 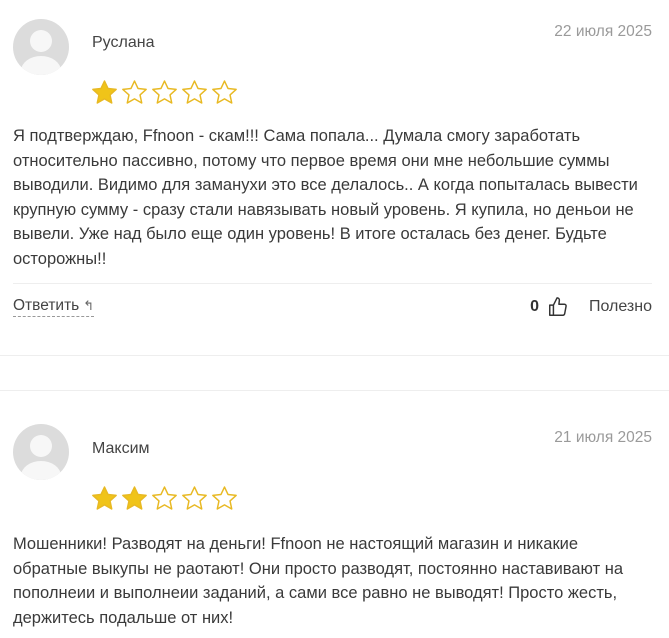 What do you see at coordinates (334, 373) in the screenshot?
I see `review-divider` at bounding box center [334, 373].